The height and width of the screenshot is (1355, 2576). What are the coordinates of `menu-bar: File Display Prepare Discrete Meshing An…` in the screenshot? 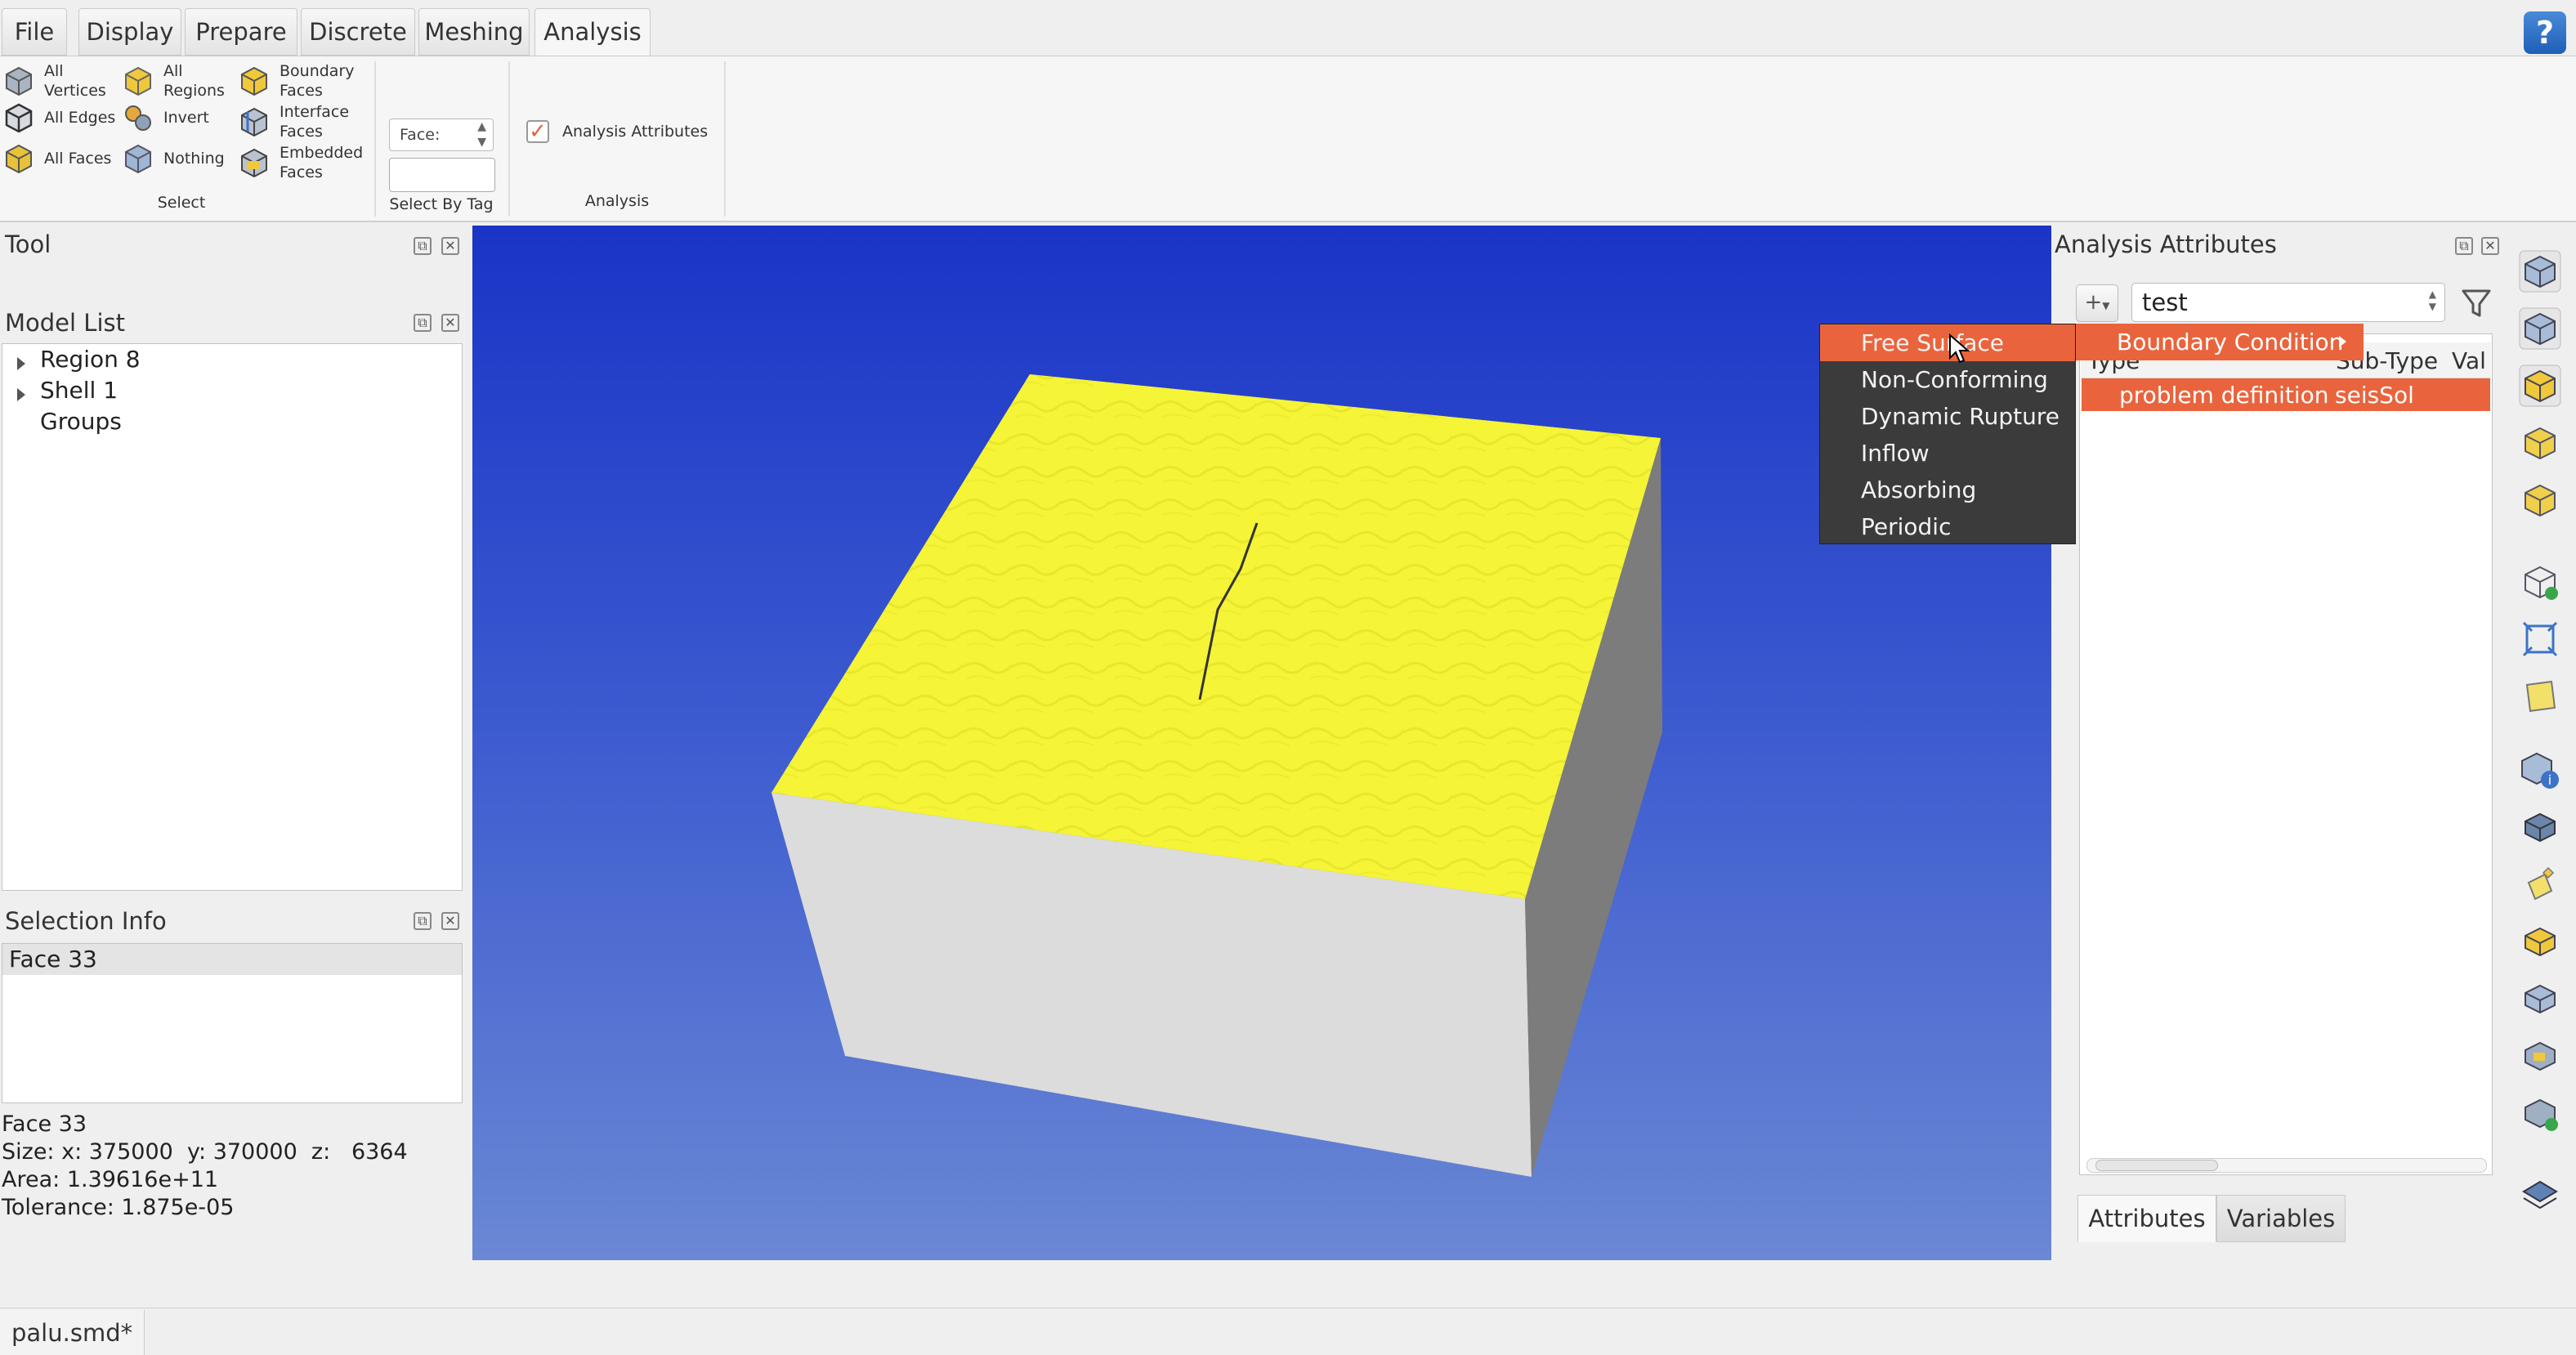 It's located at (1288, 29).